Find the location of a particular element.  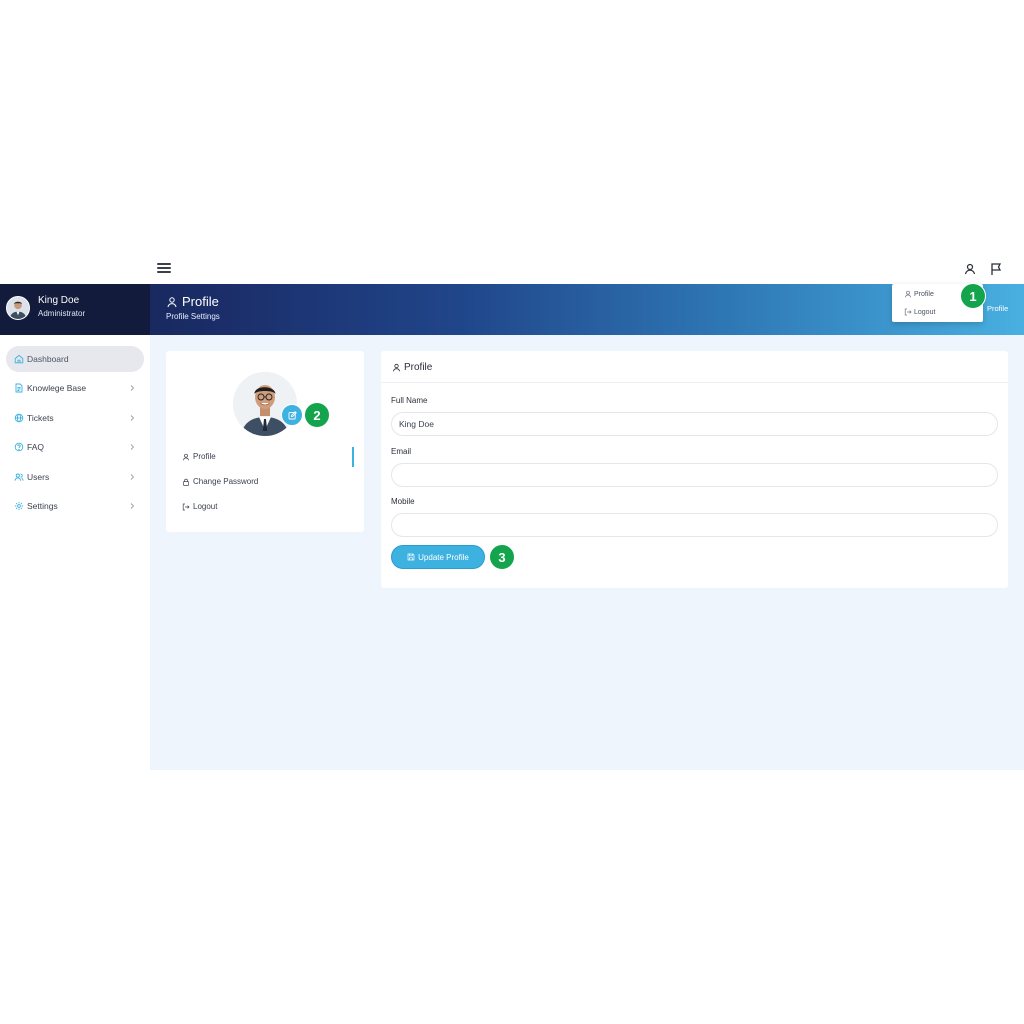

sidebar-item-dashboard: Dashboard is located at coordinates (75, 359).